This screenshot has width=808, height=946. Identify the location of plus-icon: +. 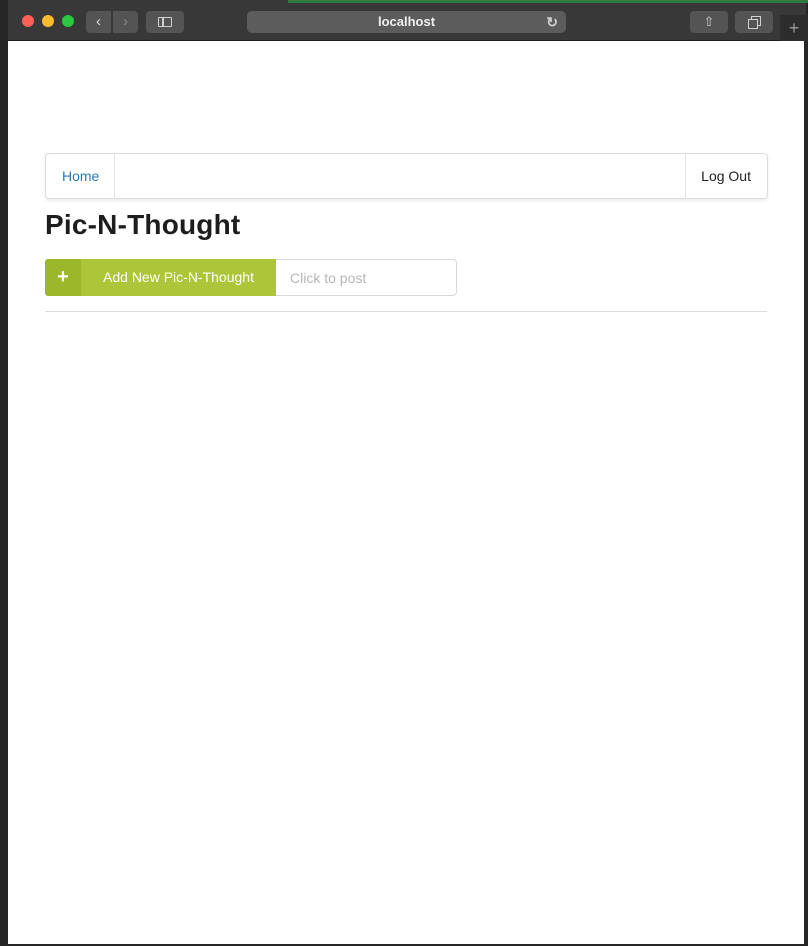
(63, 277).